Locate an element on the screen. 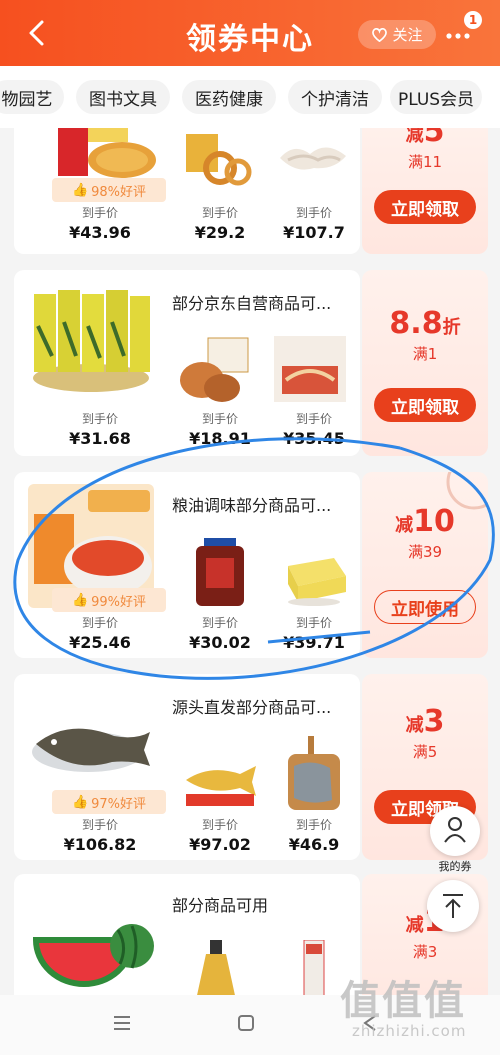 The width and height of the screenshot is (500, 1055). menu-icon is located at coordinates (122, 1023).